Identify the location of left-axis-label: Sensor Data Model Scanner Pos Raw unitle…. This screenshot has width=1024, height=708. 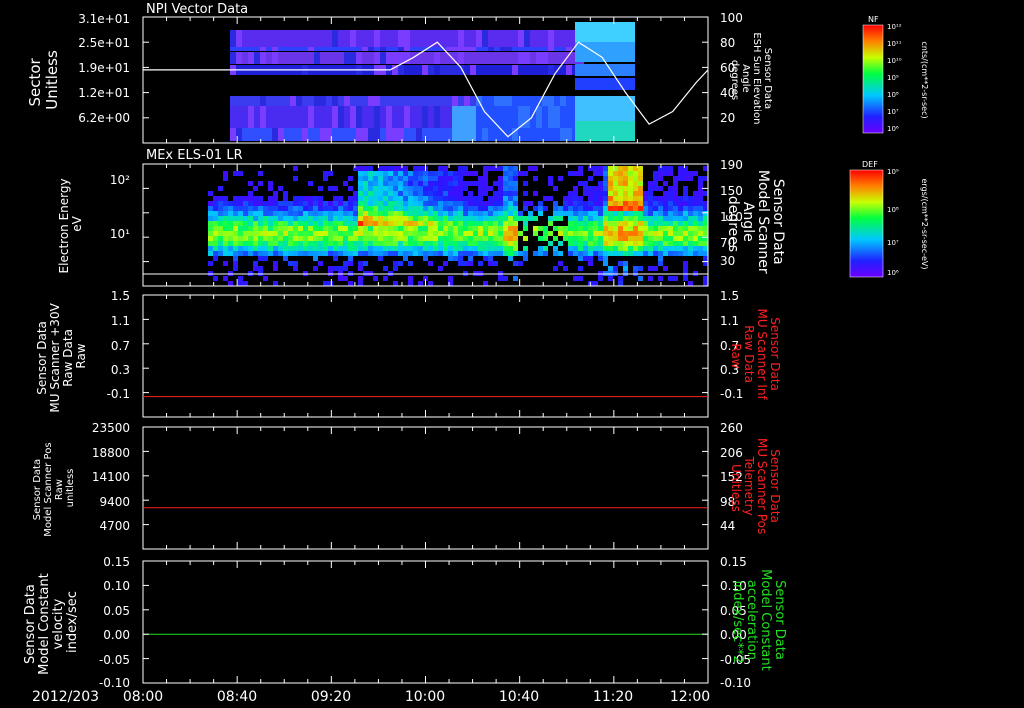
(54, 487).